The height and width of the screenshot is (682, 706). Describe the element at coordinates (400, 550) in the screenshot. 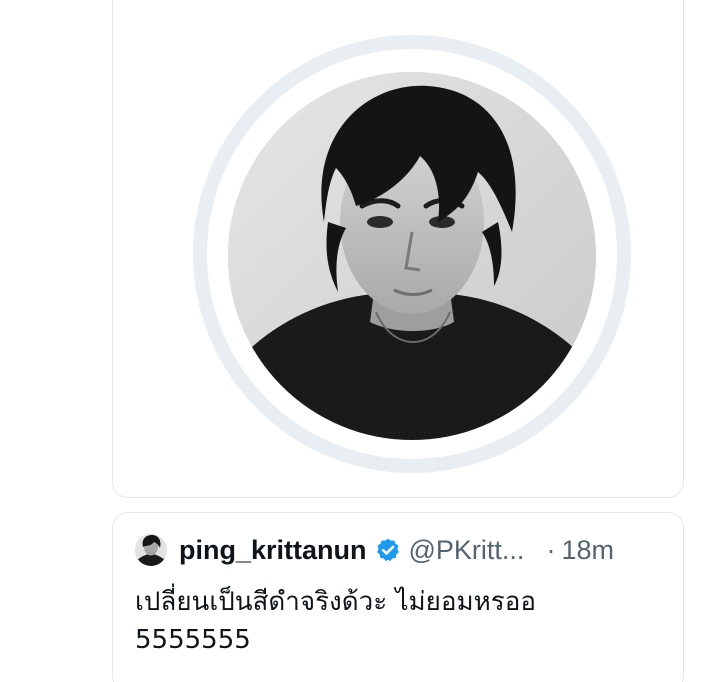

I see `quoted-tweet-header: ping_krittanun @PKritt... · 18m` at that location.